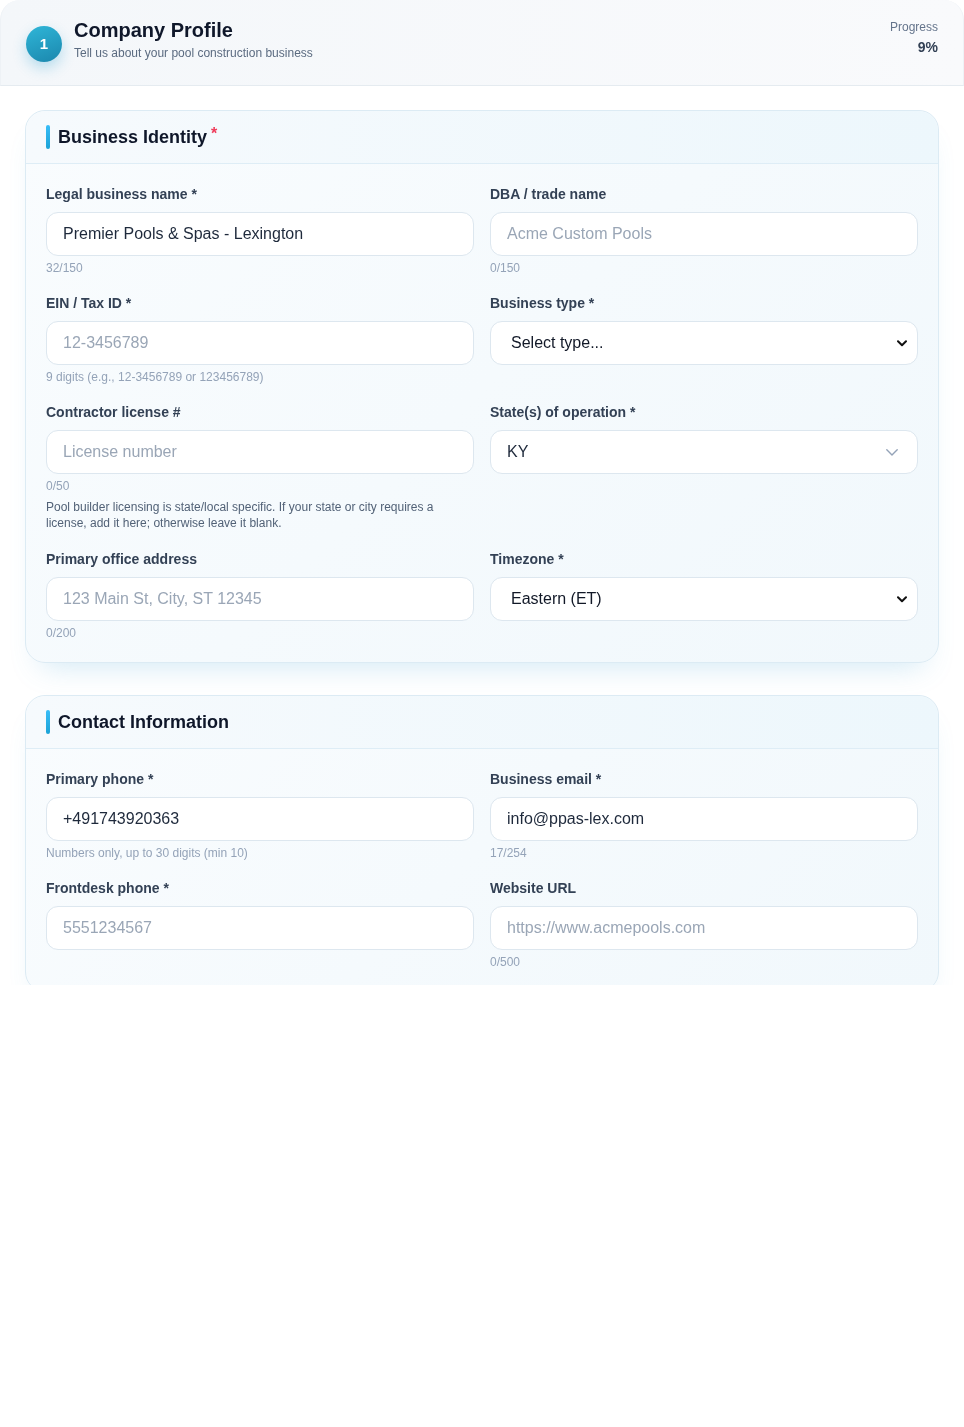  Describe the element at coordinates (113, 412) in the screenshot. I see `field-label: Contractor license #` at that location.